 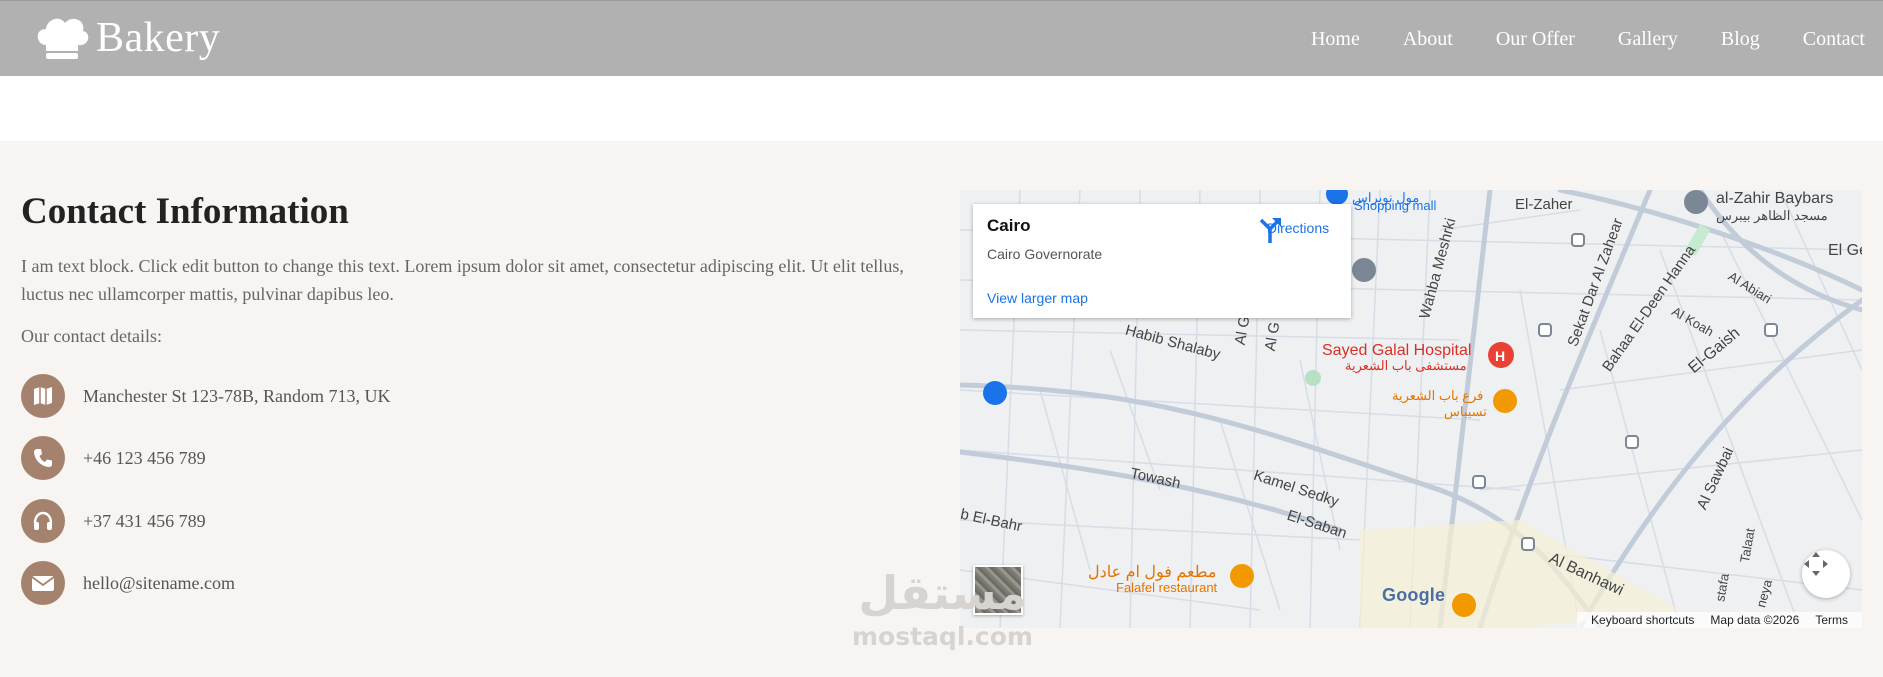 I want to click on envelope-icon, so click(x=43, y=583).